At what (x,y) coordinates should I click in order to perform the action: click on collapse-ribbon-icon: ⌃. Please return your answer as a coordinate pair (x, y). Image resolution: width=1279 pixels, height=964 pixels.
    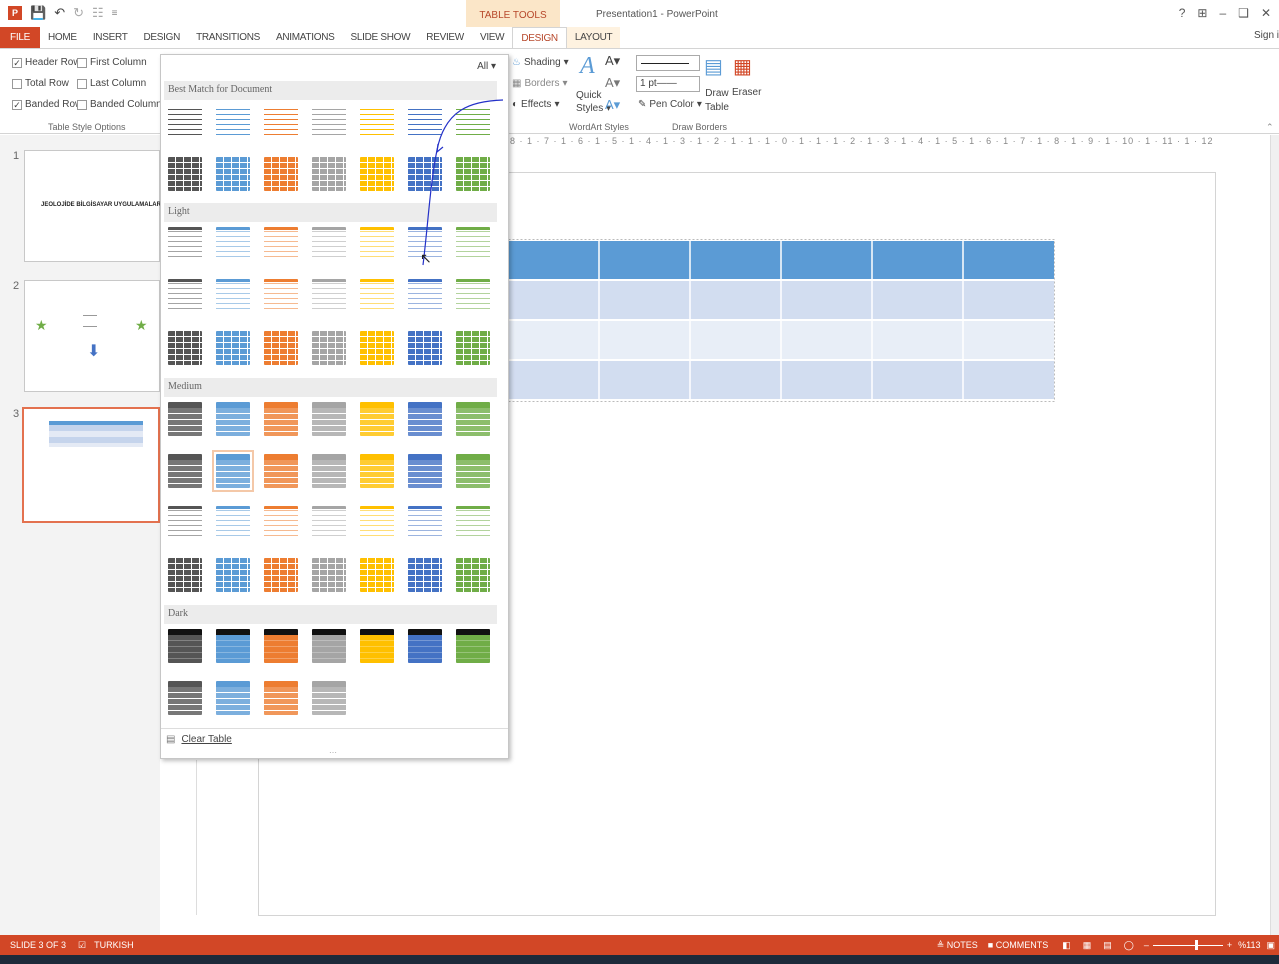
    Looking at the image, I should click on (1270, 127).